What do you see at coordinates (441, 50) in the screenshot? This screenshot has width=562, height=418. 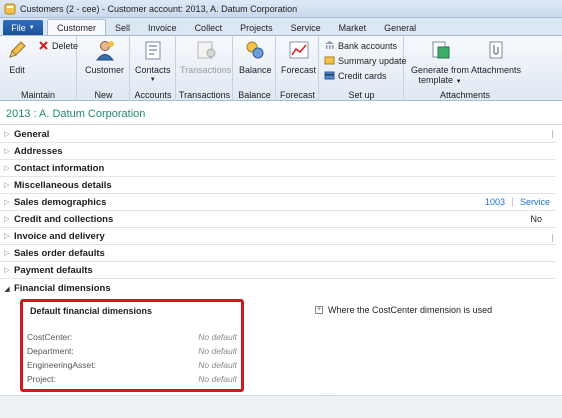 I see `template-icon` at bounding box center [441, 50].